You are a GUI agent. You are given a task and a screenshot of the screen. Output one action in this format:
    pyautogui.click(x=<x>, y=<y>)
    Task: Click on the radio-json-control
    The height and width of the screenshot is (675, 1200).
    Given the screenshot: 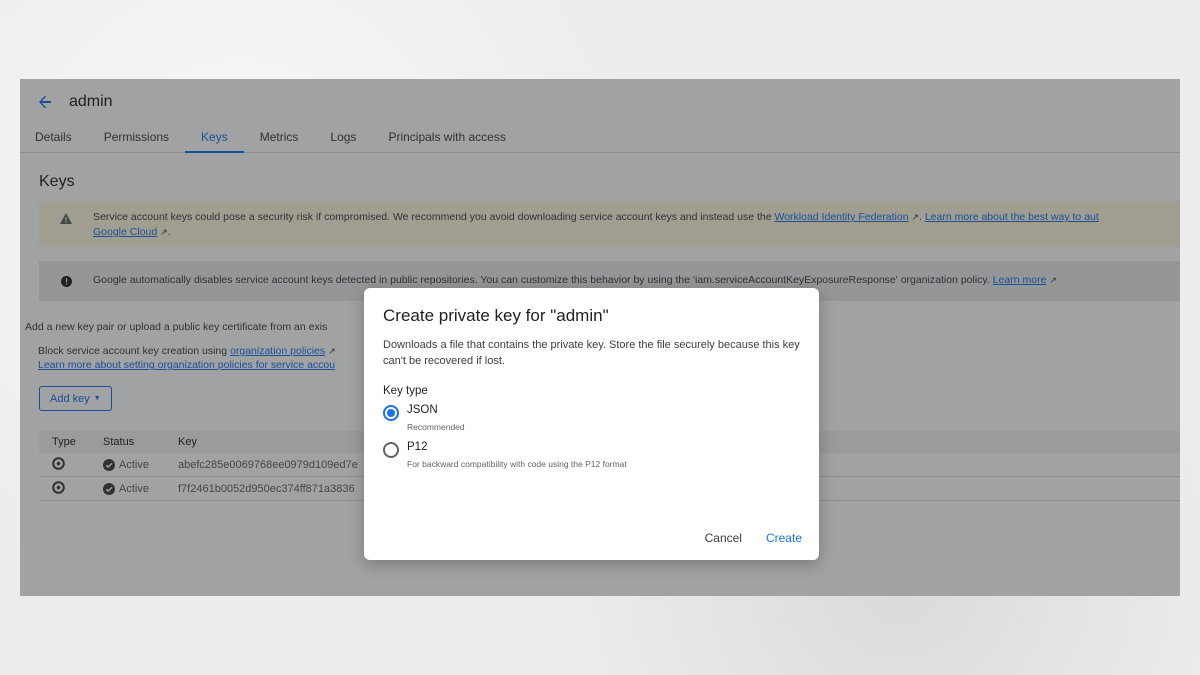 What is the action you would take?
    pyautogui.click(x=391, y=413)
    